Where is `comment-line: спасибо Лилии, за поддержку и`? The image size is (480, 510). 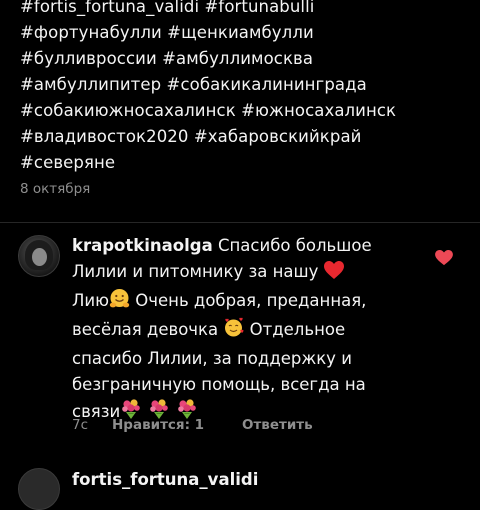
comment-line: спасибо Лилии, за поддержку и is located at coordinates (212, 358).